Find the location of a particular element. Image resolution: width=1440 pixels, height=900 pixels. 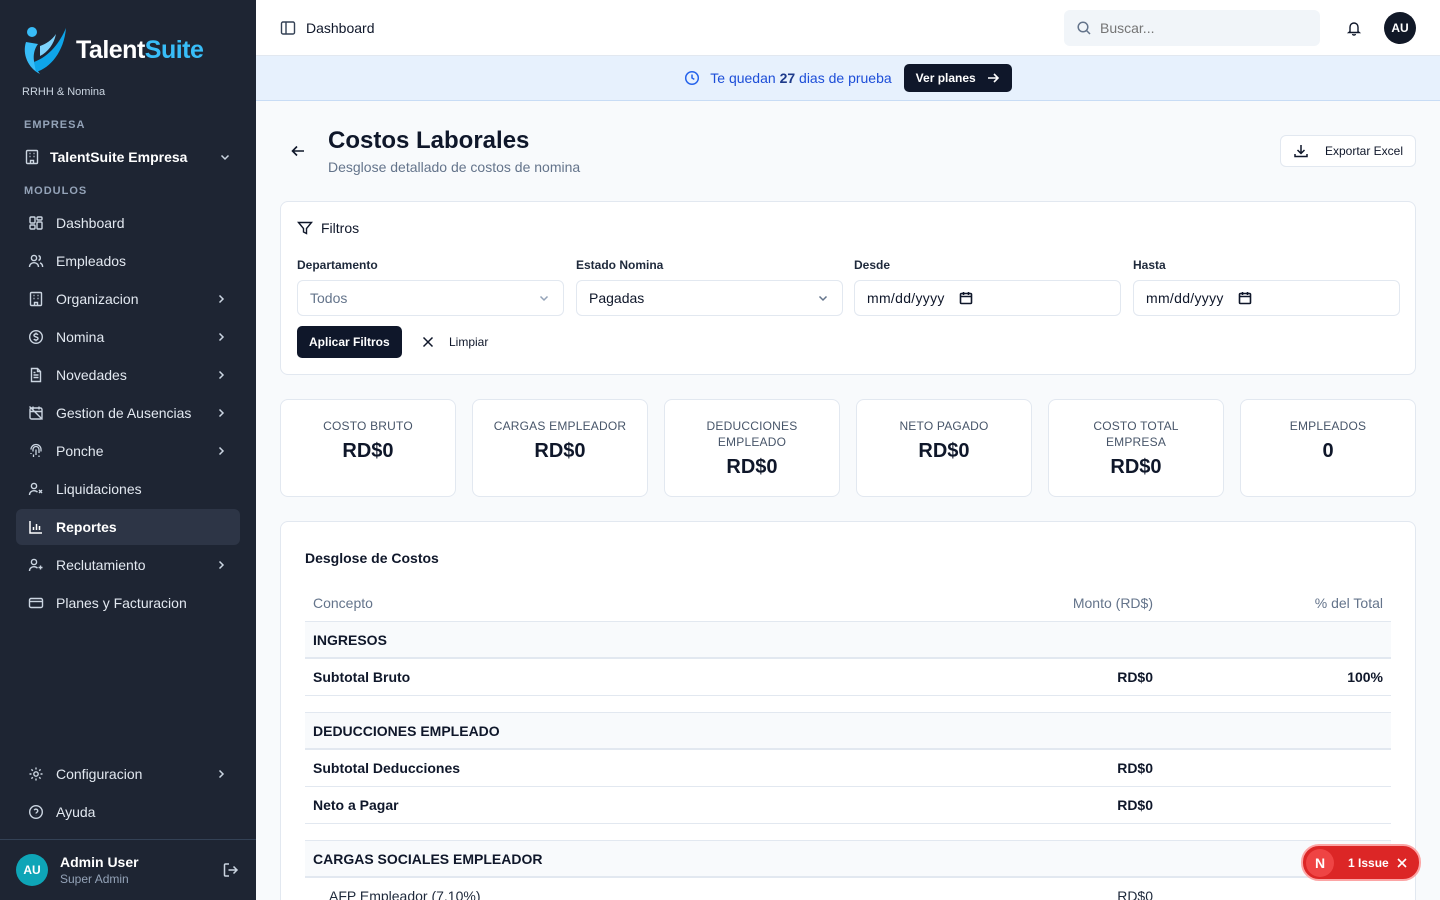

search-input is located at coordinates (1200, 27).